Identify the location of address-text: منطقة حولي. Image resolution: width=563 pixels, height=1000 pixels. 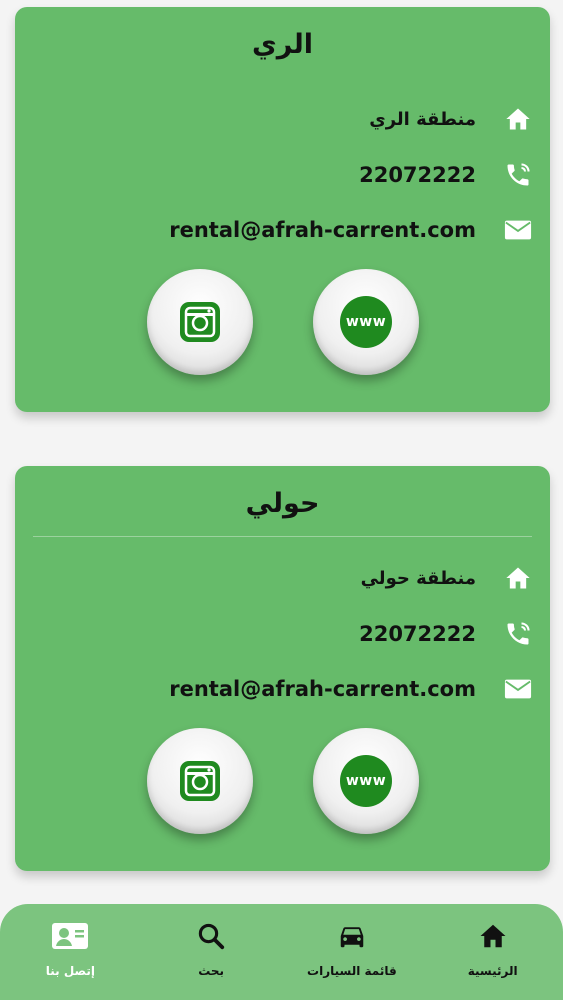
(418, 578).